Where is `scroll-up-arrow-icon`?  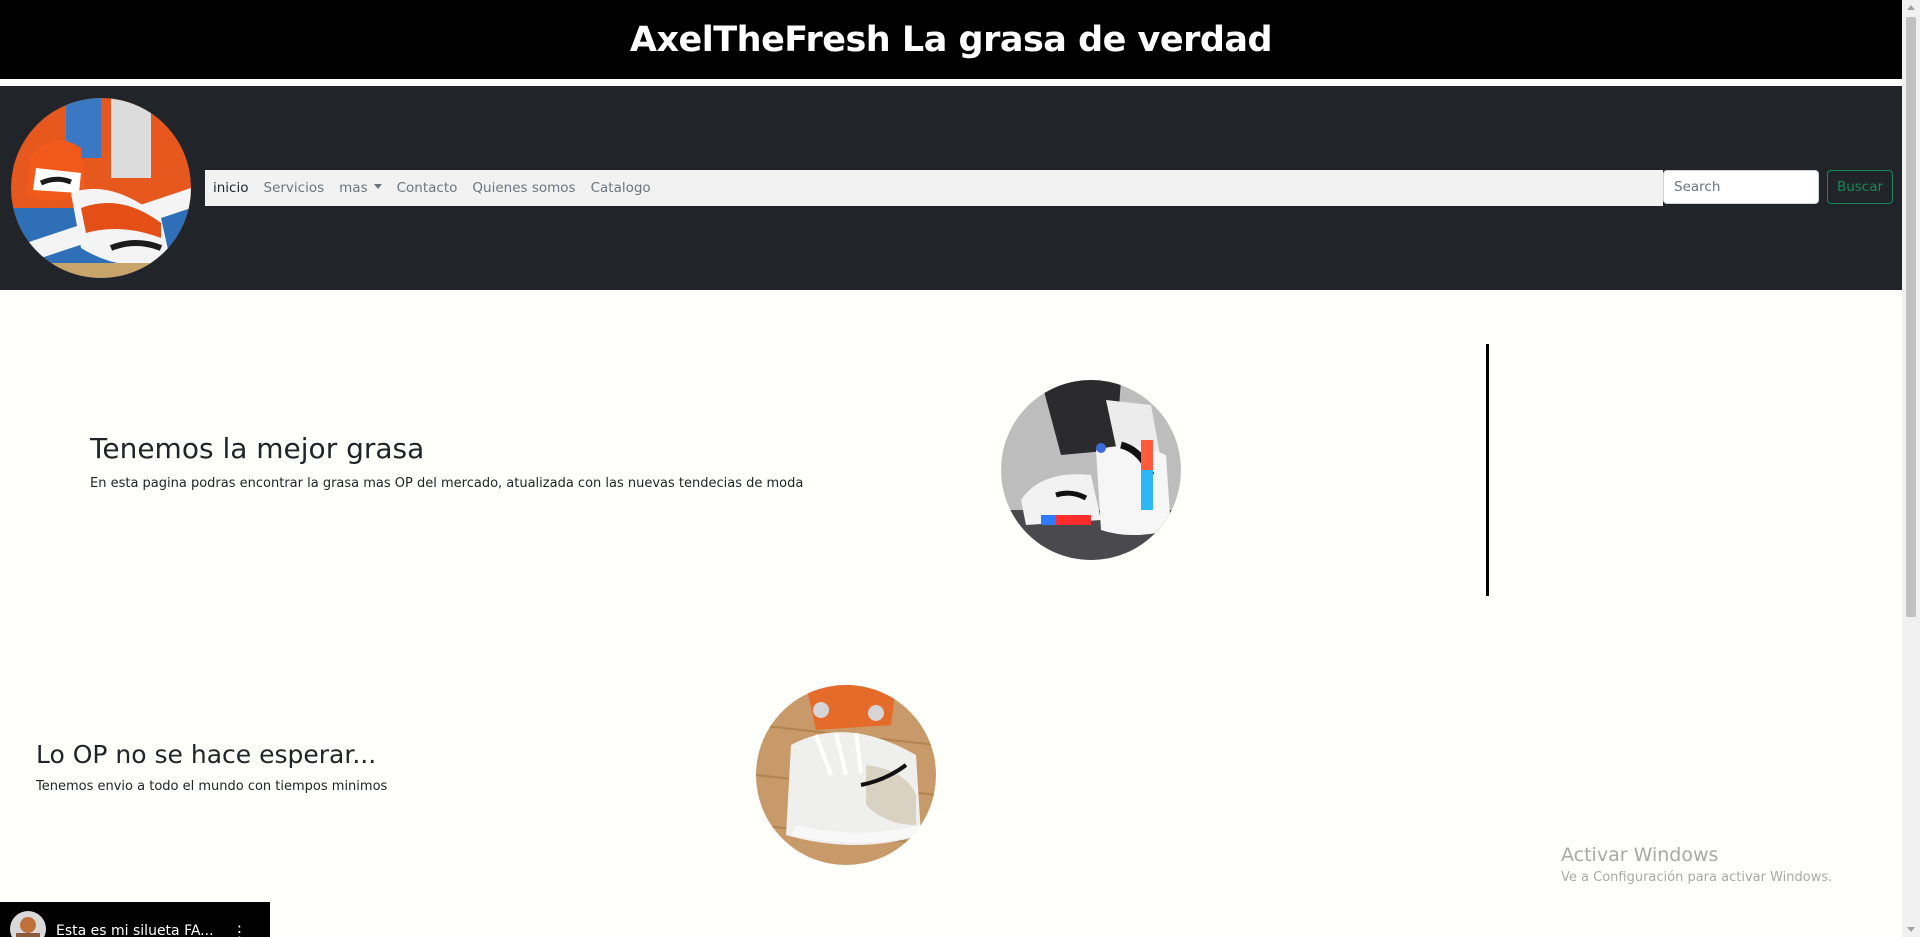 scroll-up-arrow-icon is located at coordinates (1911, 7).